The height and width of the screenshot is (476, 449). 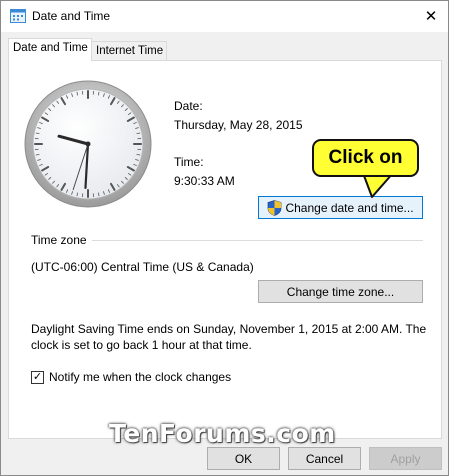 I want to click on analog-clock, so click(x=88, y=144).